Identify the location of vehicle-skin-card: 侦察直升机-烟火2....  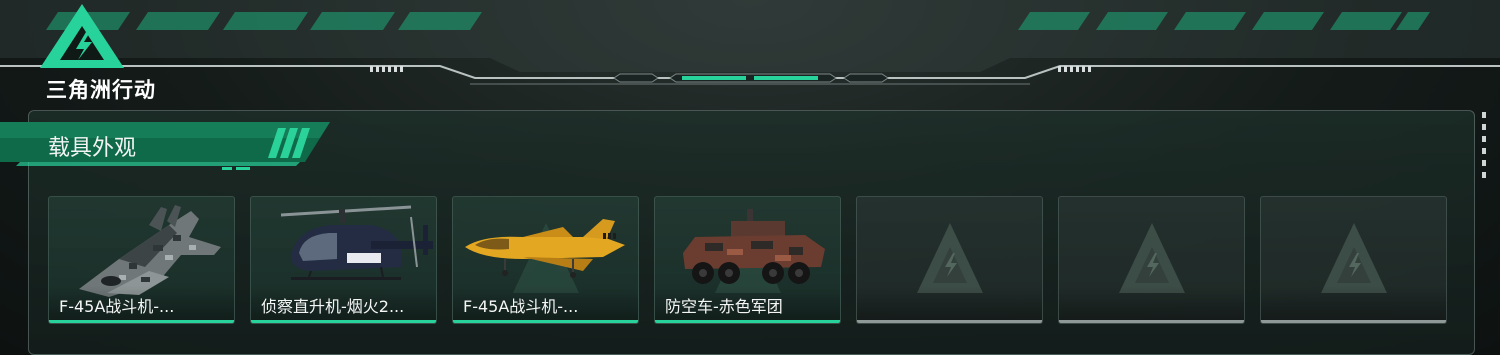
(343, 260).